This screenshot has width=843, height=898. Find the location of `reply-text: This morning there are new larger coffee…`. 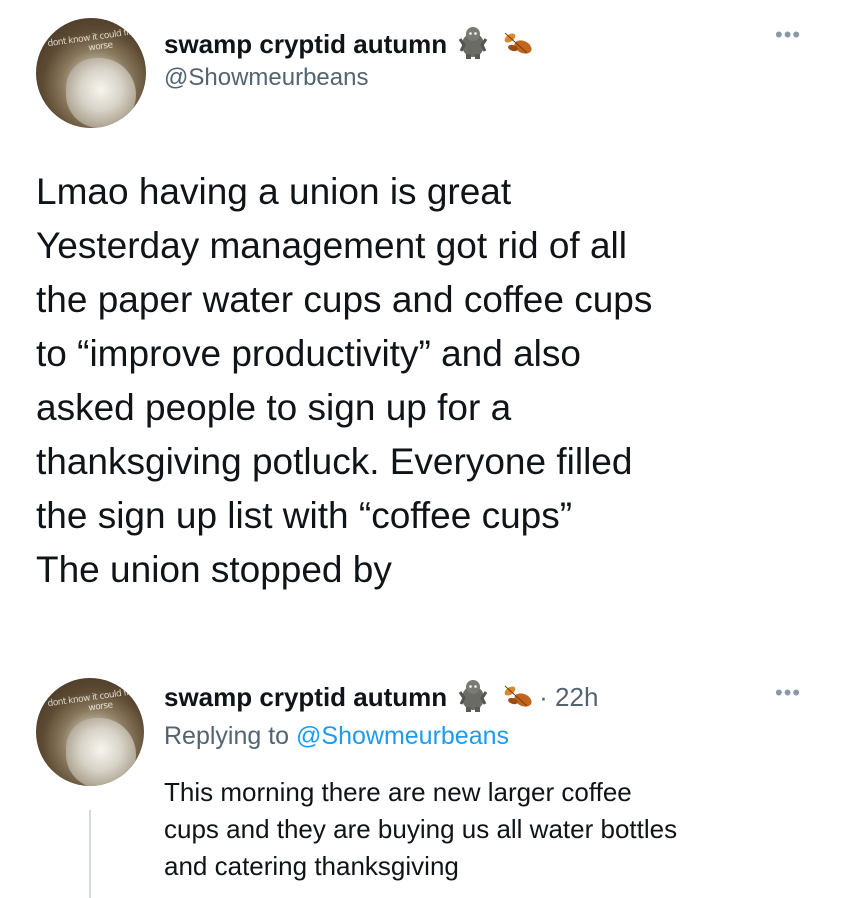

reply-text: This morning there are new larger coffee… is located at coordinates (499, 829).